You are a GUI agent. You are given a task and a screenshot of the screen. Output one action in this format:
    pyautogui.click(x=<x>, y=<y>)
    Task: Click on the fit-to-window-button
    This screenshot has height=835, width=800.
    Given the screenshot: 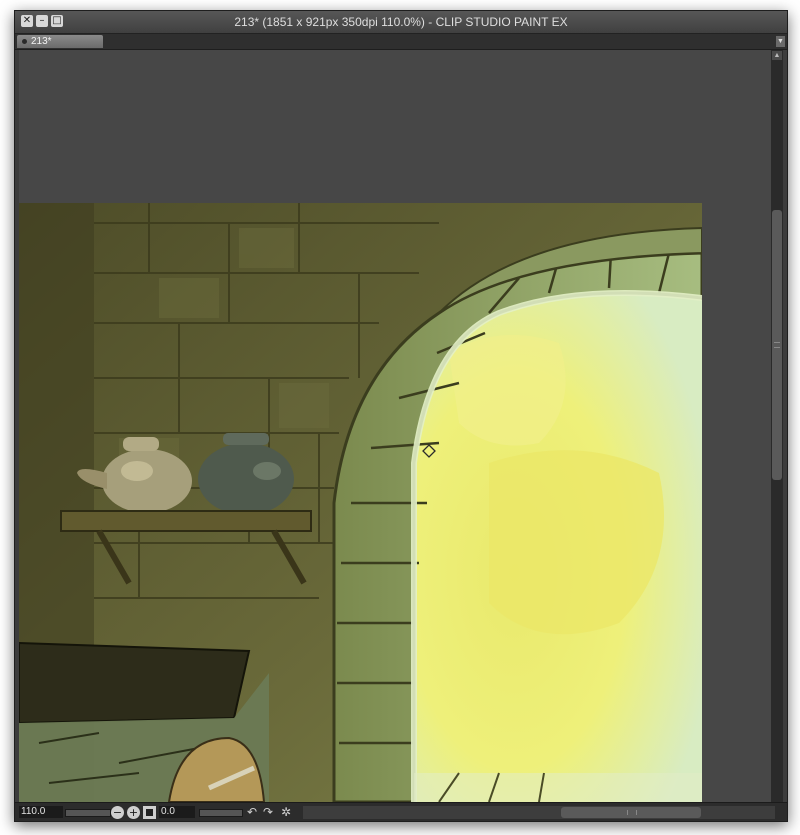 What is the action you would take?
    pyautogui.click(x=149, y=812)
    